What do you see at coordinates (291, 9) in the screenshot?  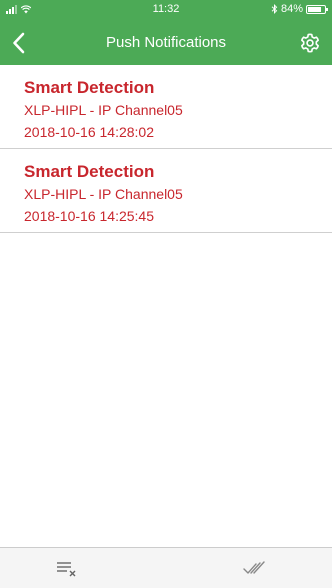 I see `battery-percent: 84%` at bounding box center [291, 9].